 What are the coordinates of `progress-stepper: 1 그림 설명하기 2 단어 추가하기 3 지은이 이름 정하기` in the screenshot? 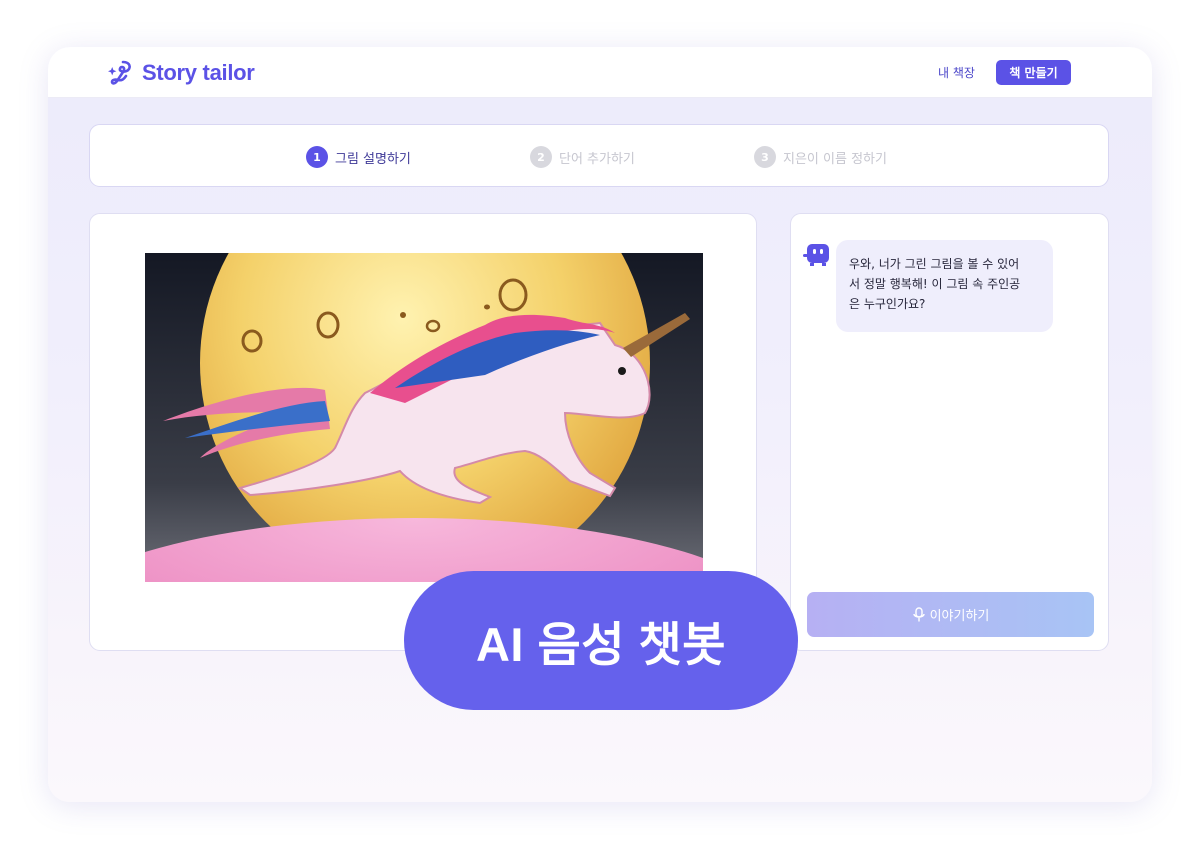 It's located at (599, 155).